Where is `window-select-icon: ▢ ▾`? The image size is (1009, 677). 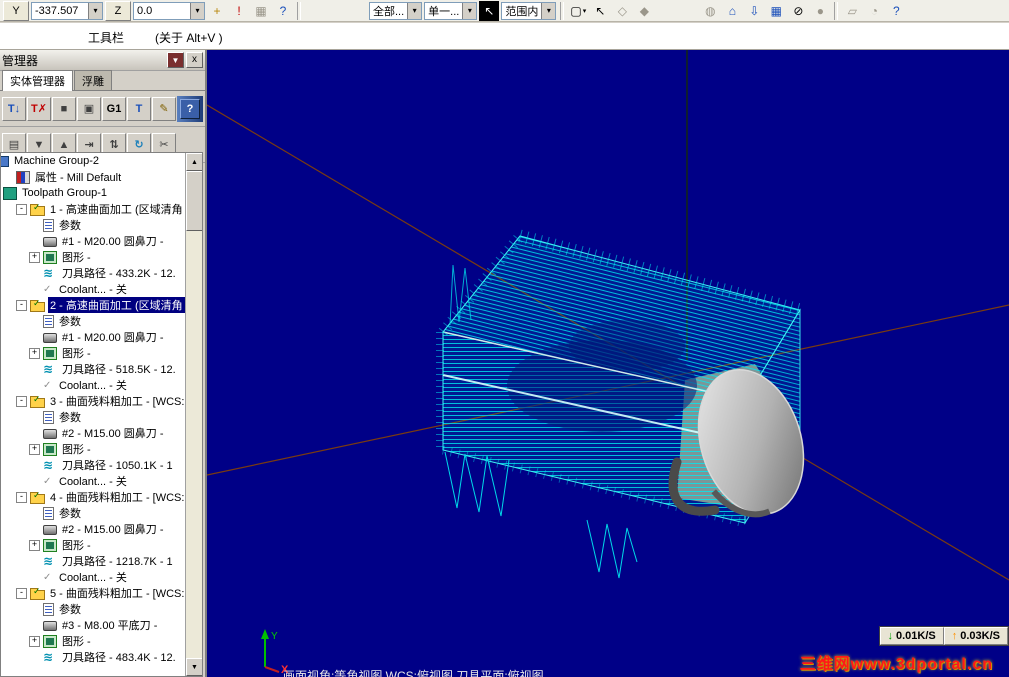
window-select-icon: ▢ ▾ is located at coordinates (578, 11).